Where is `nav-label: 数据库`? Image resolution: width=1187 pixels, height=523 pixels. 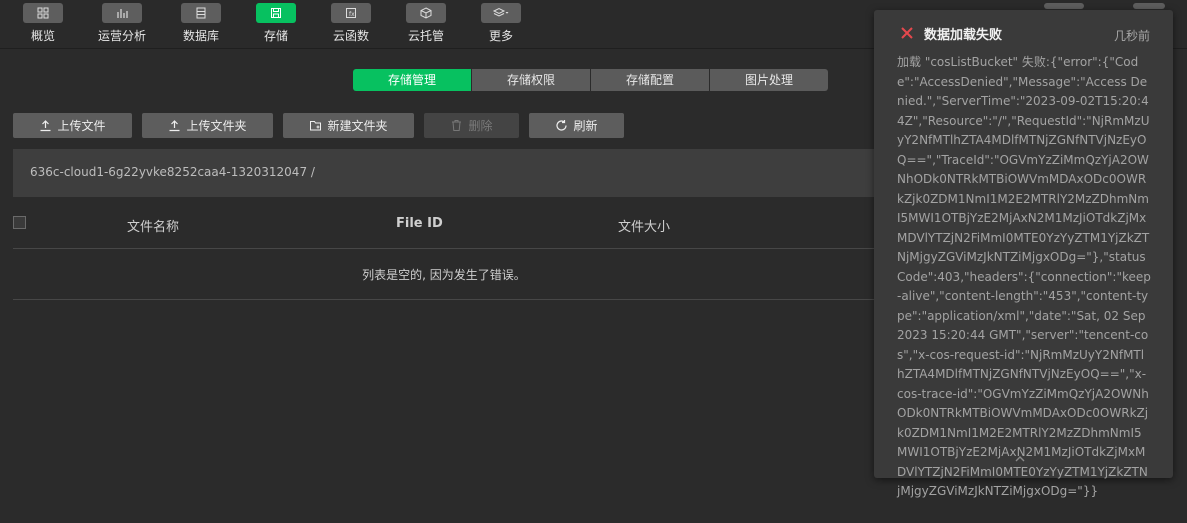
nav-label: 数据库 is located at coordinates (200, 36).